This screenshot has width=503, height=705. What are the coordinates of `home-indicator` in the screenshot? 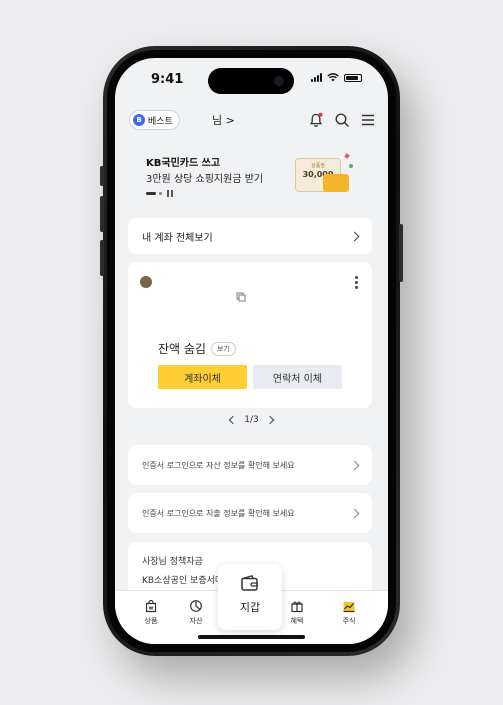 It's located at (251, 637).